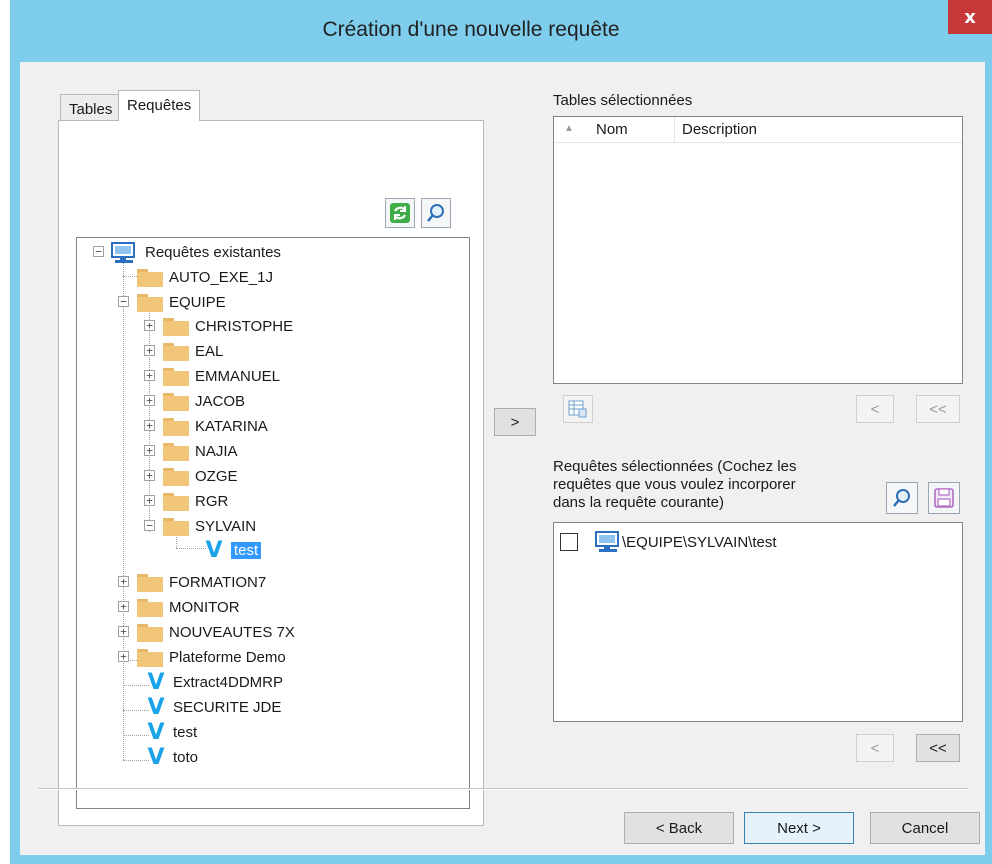 The height and width of the screenshot is (864, 992). I want to click on tree-node-label: toto, so click(186, 757).